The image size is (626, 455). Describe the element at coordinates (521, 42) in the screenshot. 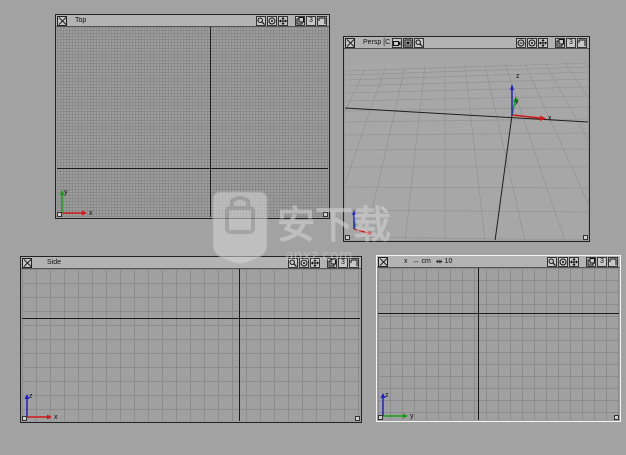

I see `dolly-icon` at that location.